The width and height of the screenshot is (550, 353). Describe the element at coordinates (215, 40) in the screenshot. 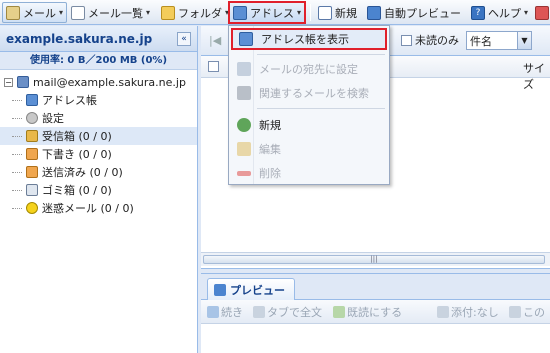

I see `first-page-icon: |◀` at that location.